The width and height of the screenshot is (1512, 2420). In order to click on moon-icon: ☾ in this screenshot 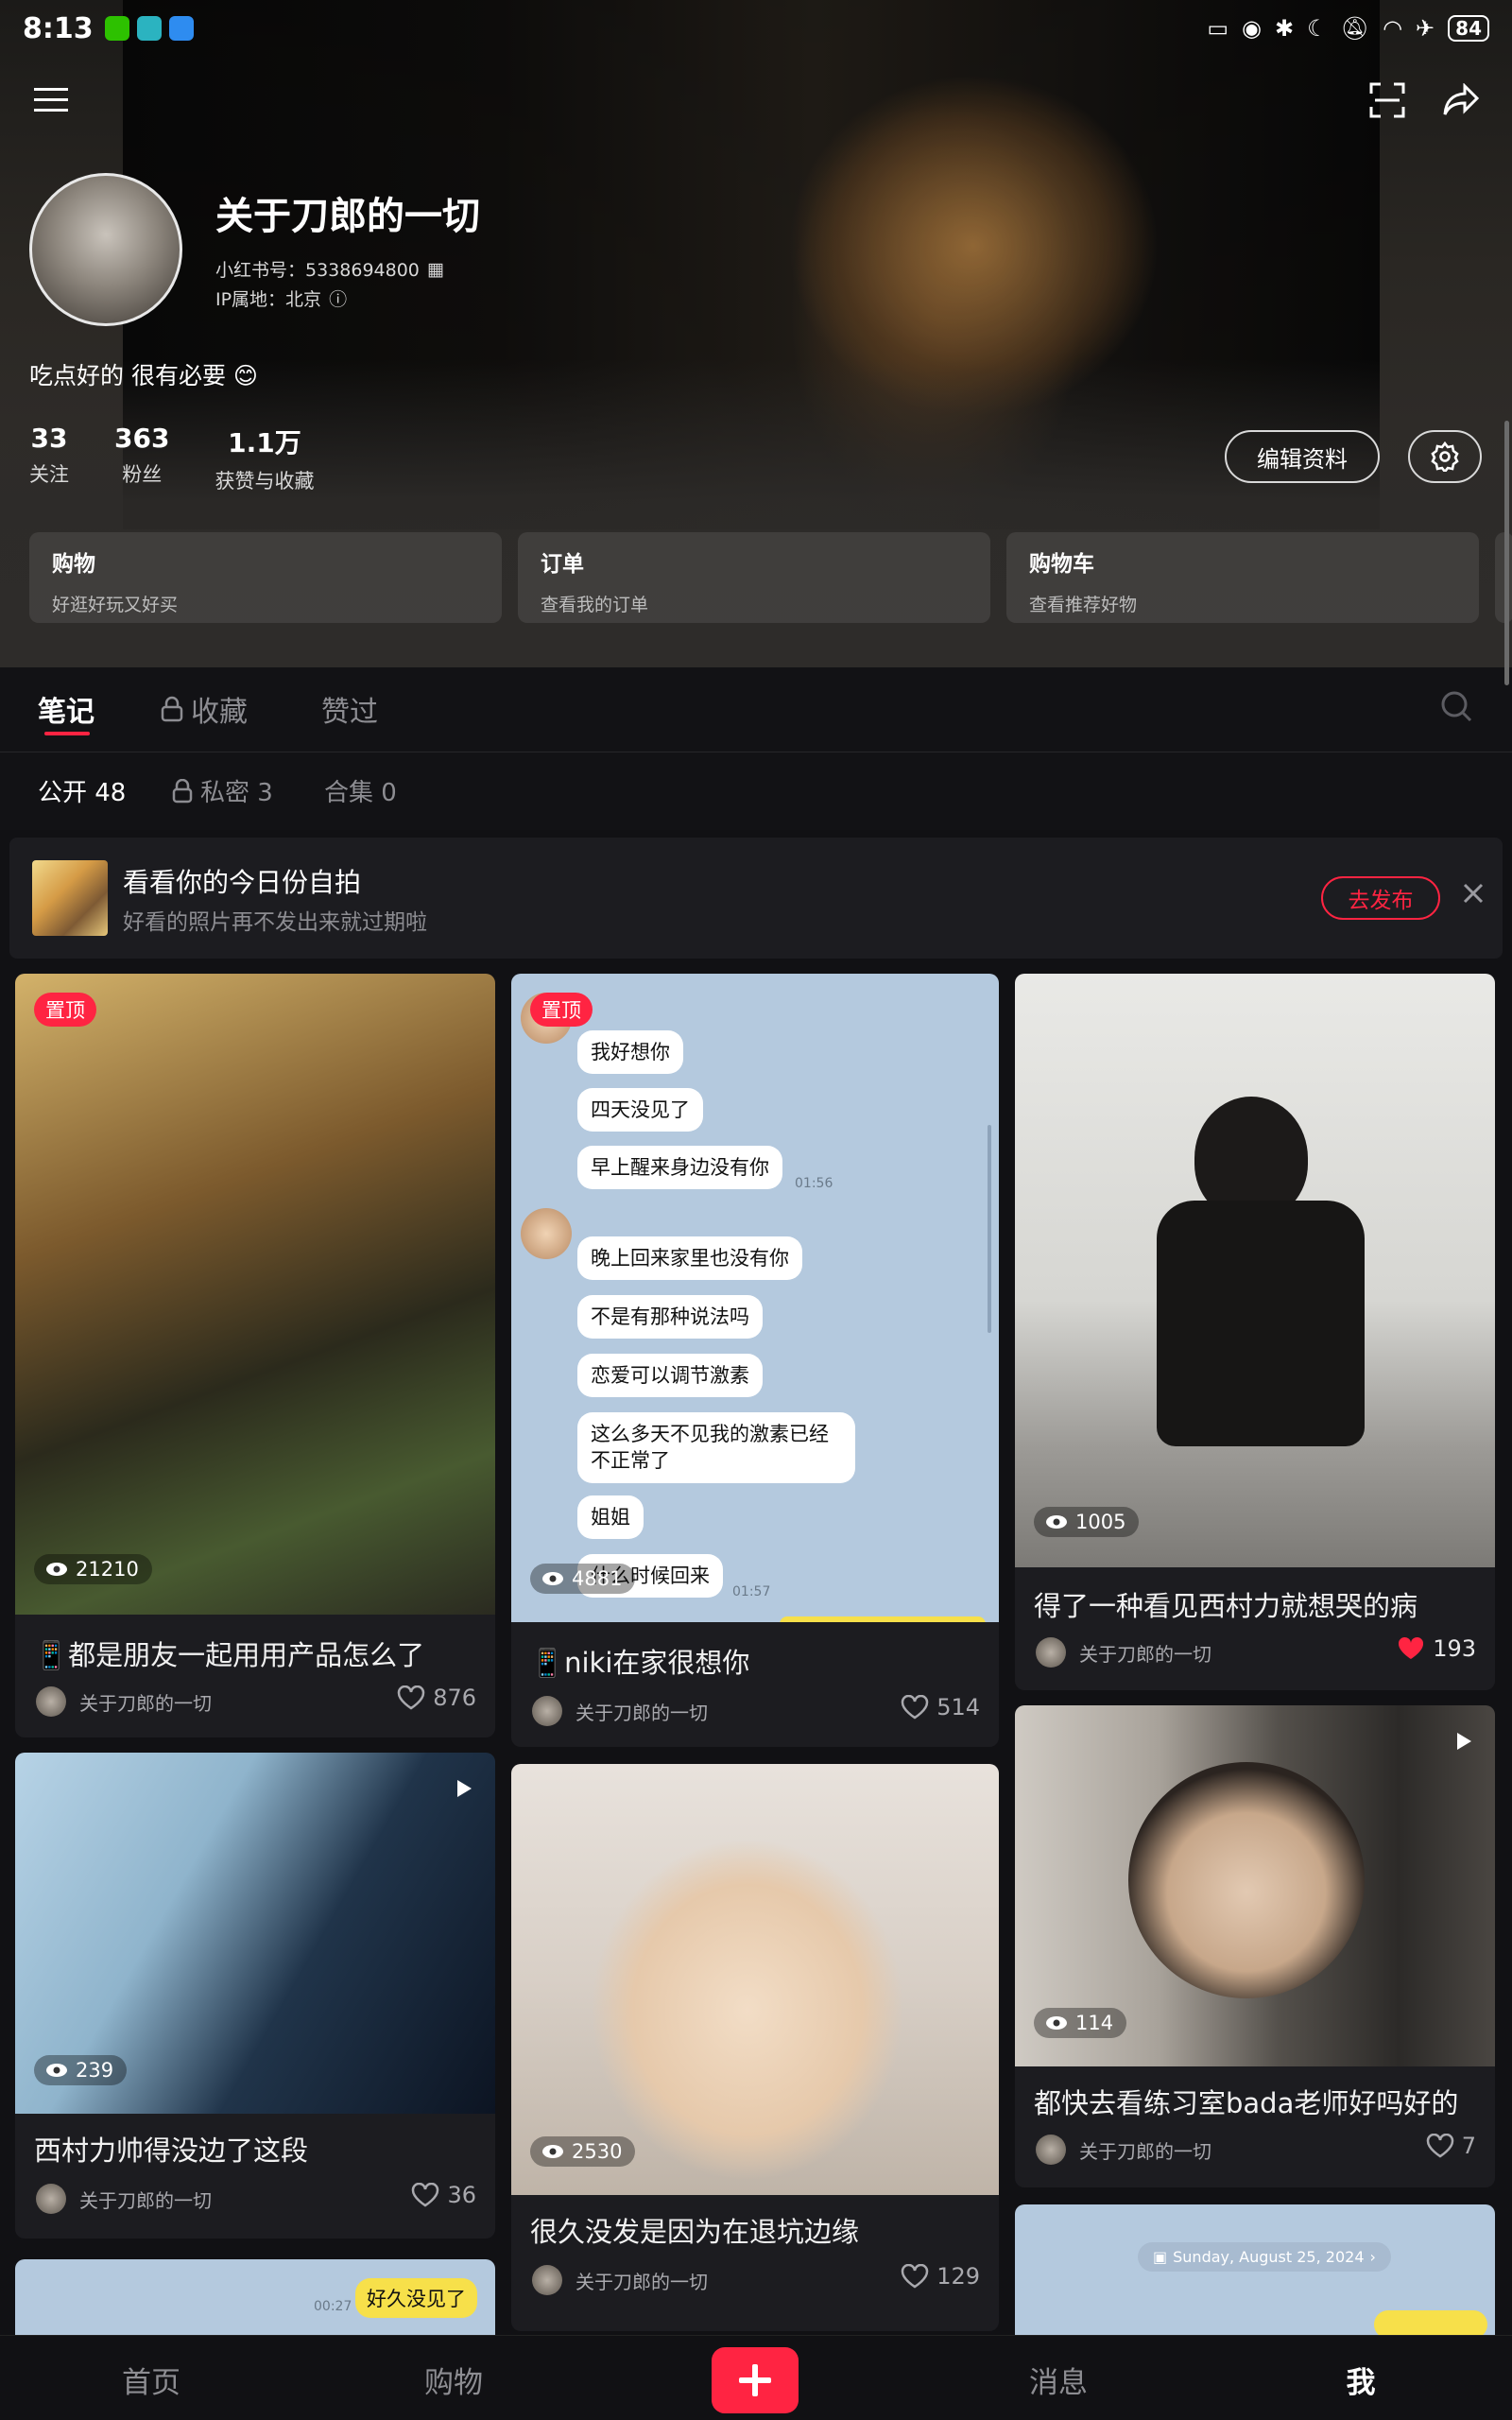, I will do `click(1317, 28)`.